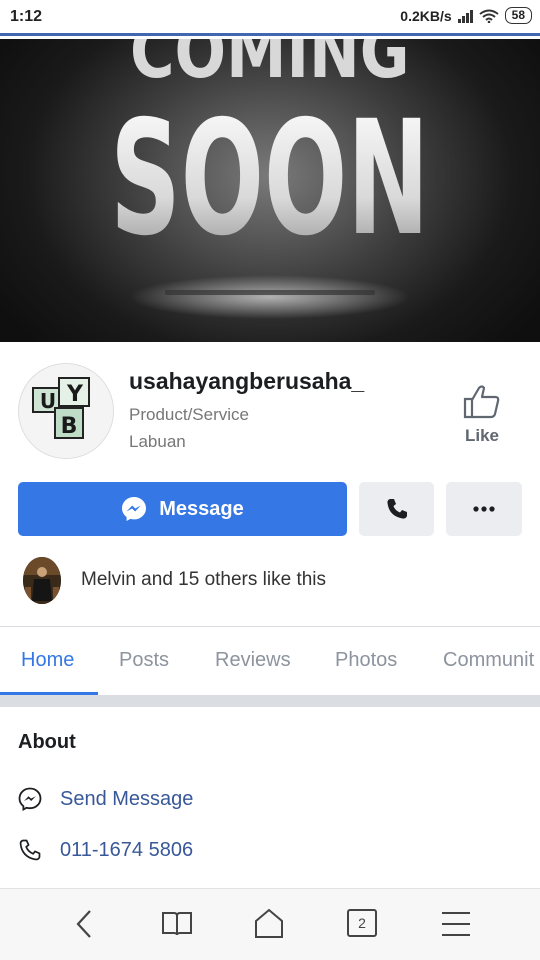  I want to click on battery-icon: 58, so click(518, 15).